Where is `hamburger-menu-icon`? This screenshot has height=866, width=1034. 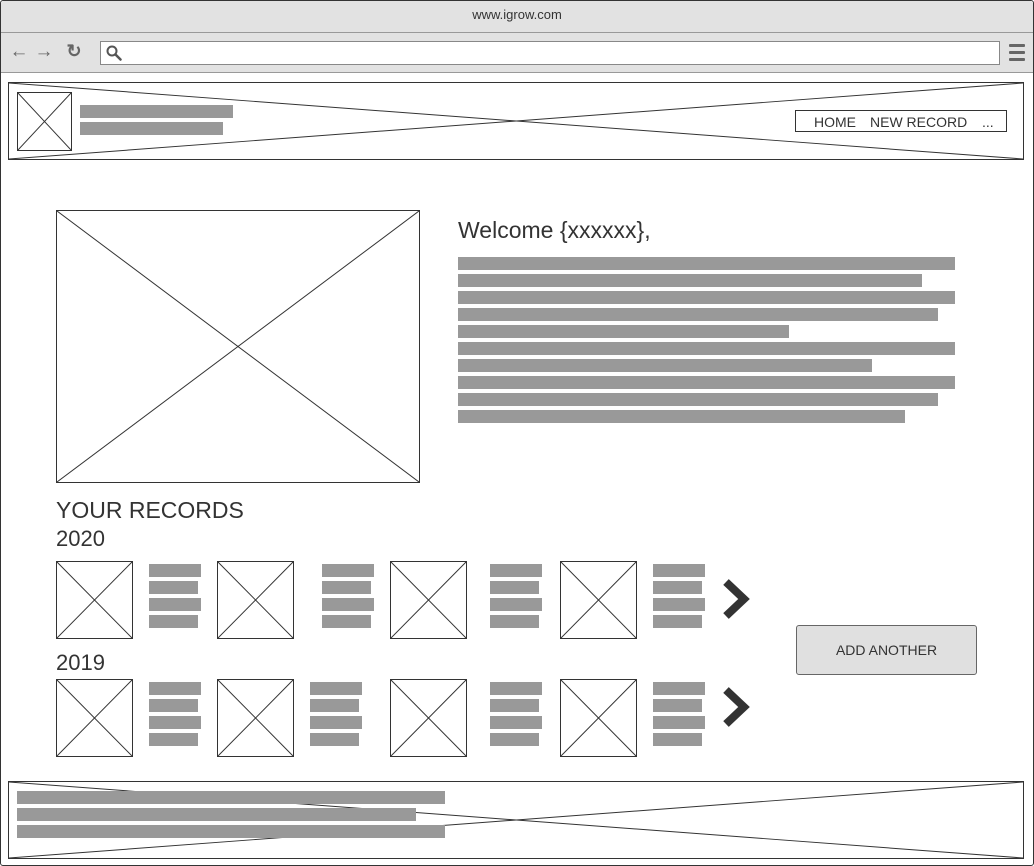 hamburger-menu-icon is located at coordinates (1017, 52).